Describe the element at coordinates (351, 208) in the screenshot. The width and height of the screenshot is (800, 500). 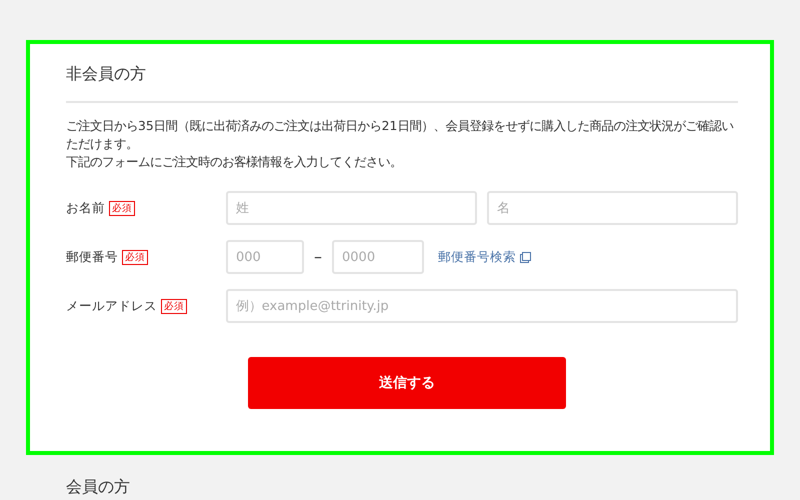
I see `text-input: 姓` at that location.